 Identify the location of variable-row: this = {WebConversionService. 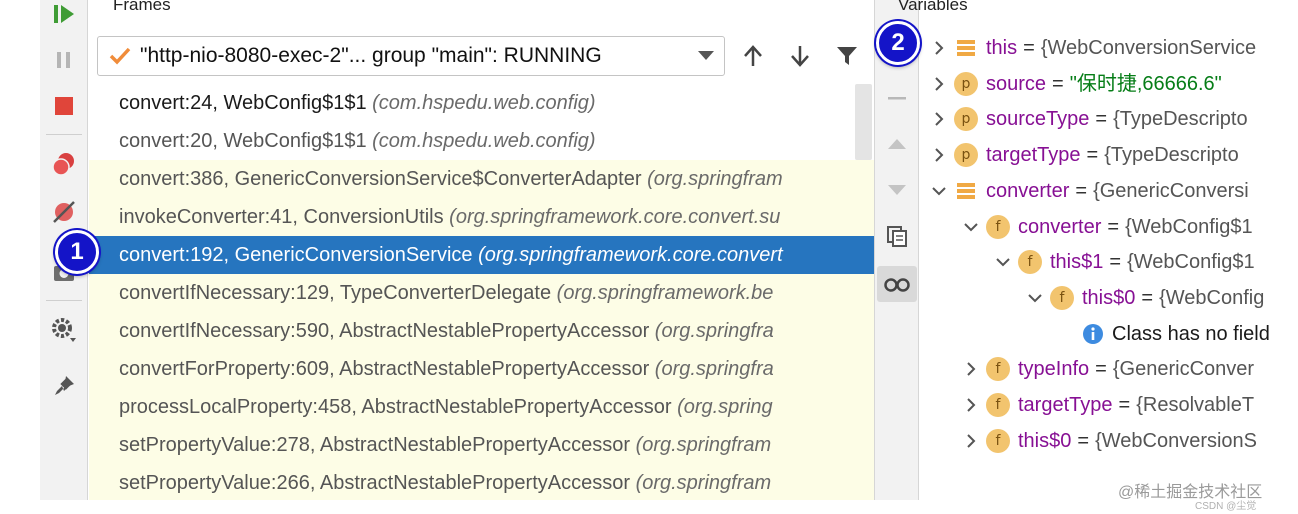
(1092, 48).